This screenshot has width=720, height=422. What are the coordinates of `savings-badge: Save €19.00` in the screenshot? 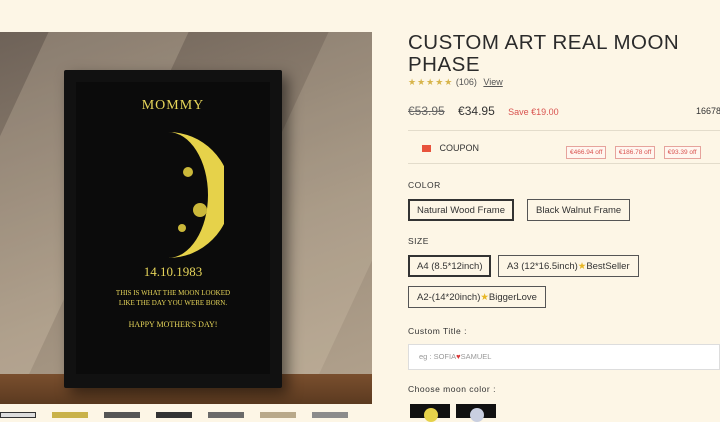 It's located at (533, 112).